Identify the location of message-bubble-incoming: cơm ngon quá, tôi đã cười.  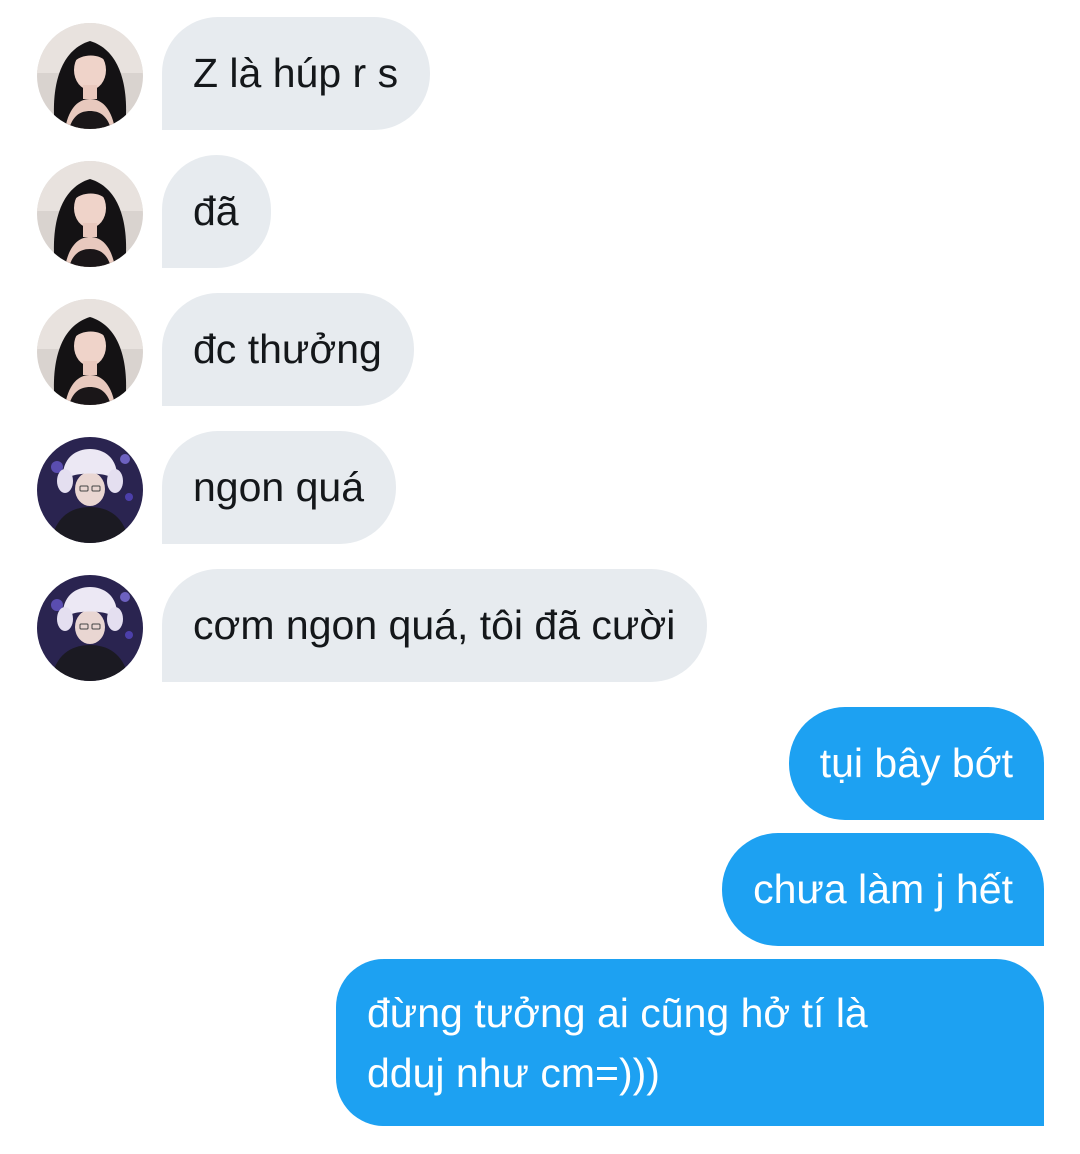
(435, 625).